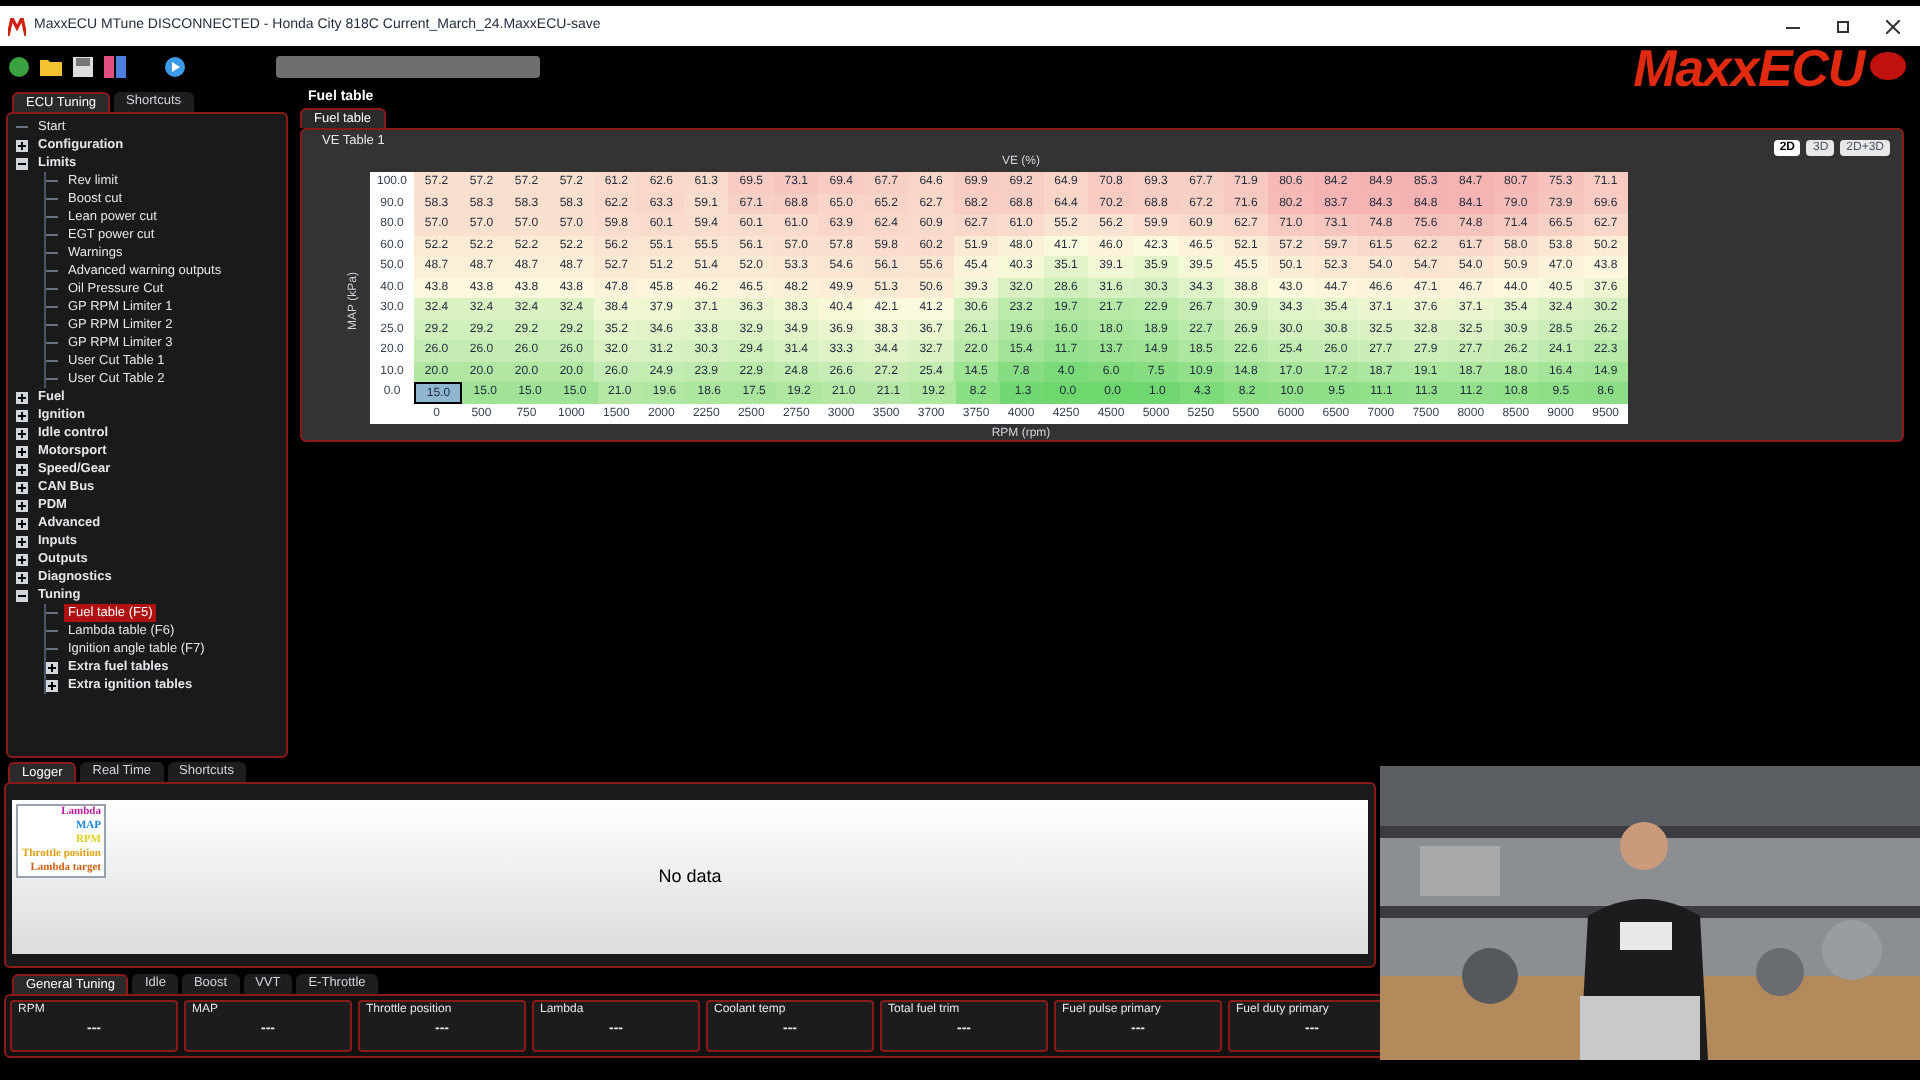 The image size is (1920, 1080). What do you see at coordinates (1843, 26) in the screenshot?
I see `maximize-icon` at bounding box center [1843, 26].